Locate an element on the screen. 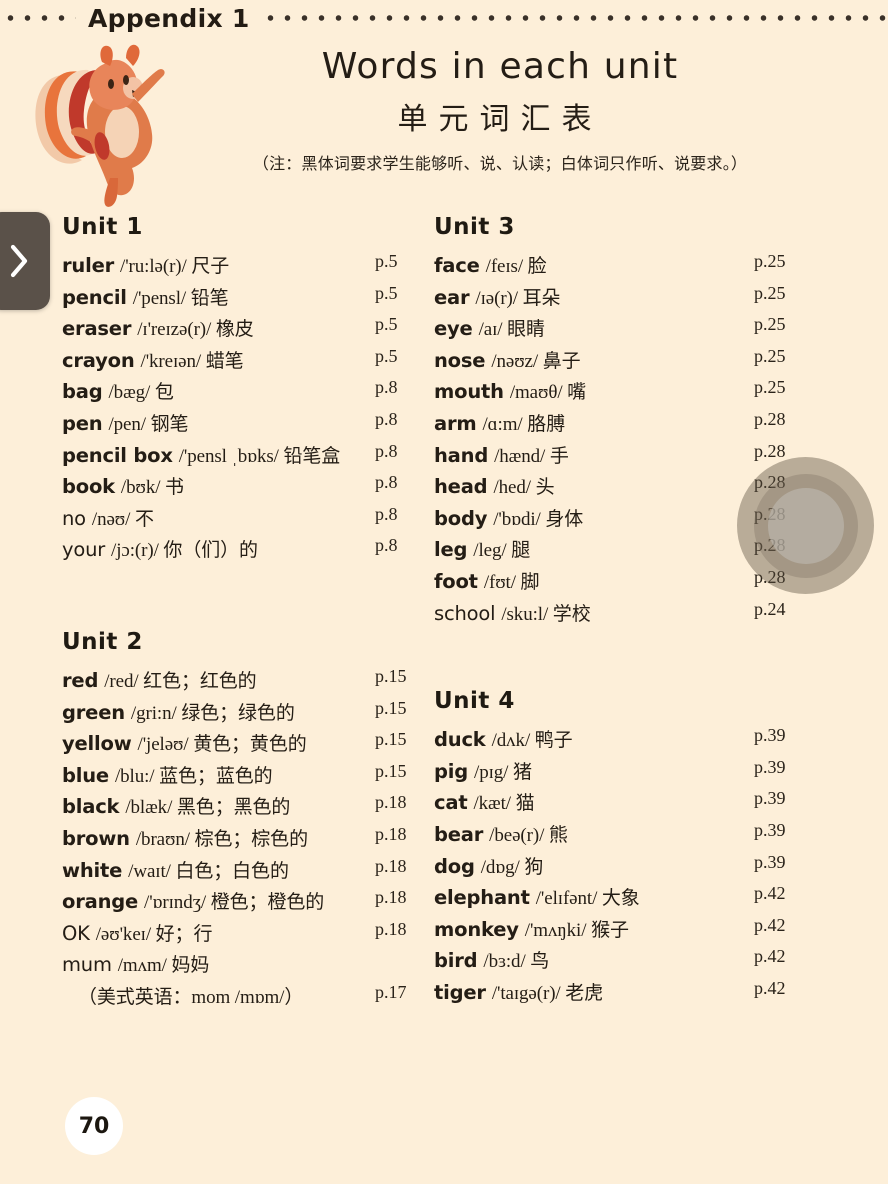  word-entry: orange/'ɒrɪndʒ/ 橙色；橙色的 p.18 is located at coordinates (234, 903).